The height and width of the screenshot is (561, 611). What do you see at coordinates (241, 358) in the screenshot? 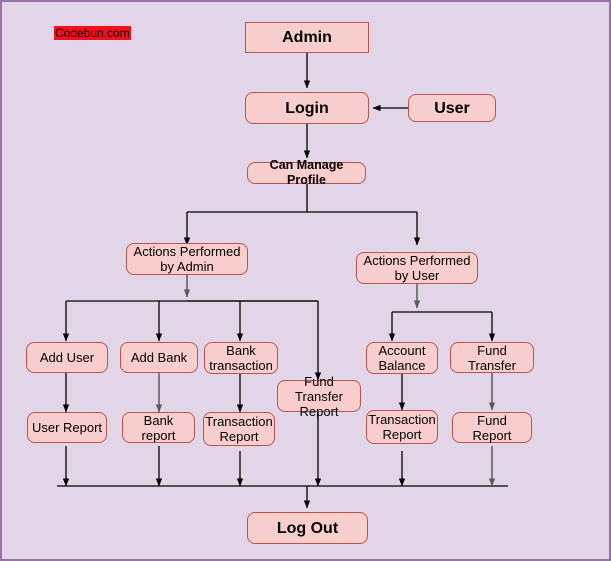
I see `node-bank-transaction: Bank transaction` at bounding box center [241, 358].